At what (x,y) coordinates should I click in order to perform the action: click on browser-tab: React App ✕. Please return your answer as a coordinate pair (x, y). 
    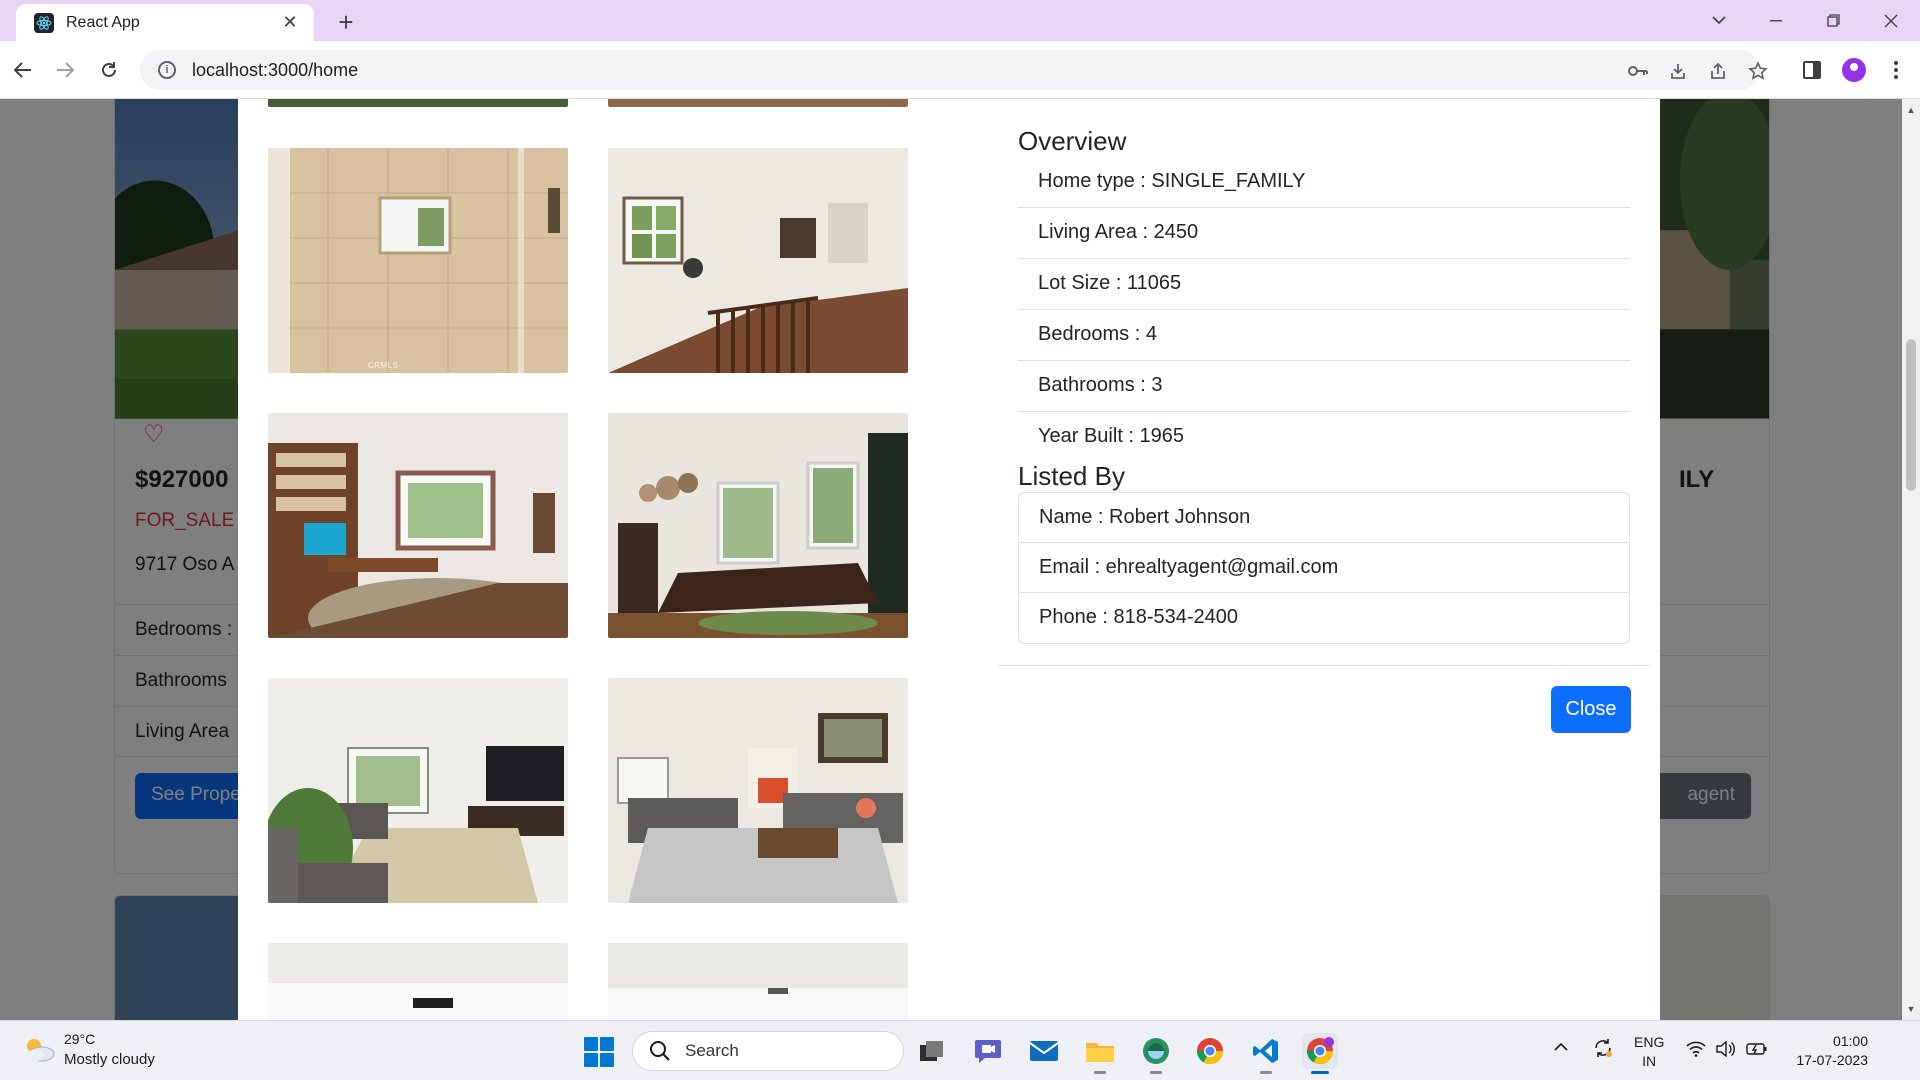
    Looking at the image, I should click on (165, 22).